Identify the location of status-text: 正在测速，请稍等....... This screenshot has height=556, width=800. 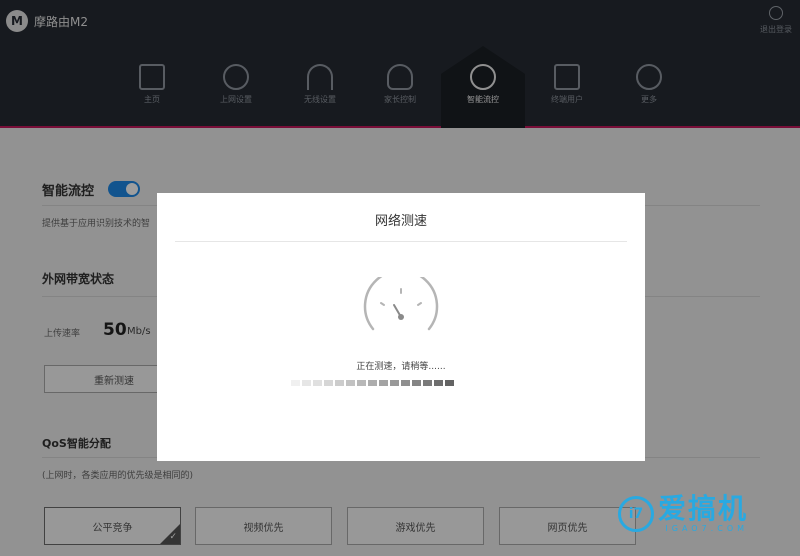
(401, 367).